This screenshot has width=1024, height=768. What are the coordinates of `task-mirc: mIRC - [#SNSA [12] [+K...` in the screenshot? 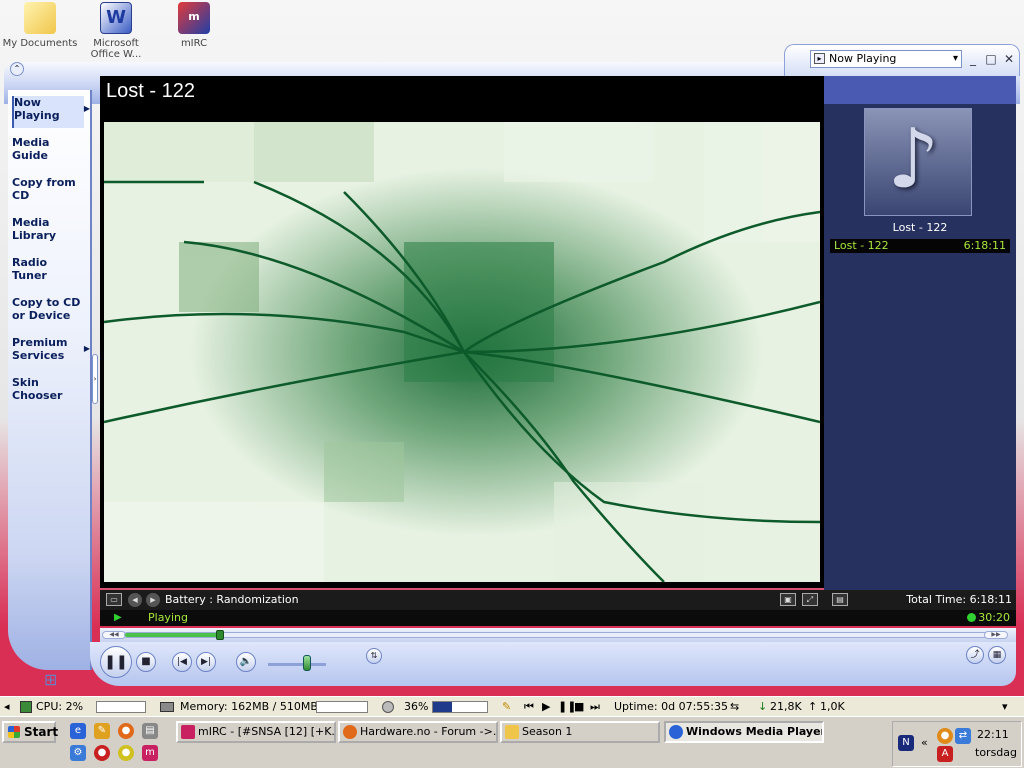 It's located at (256, 732).